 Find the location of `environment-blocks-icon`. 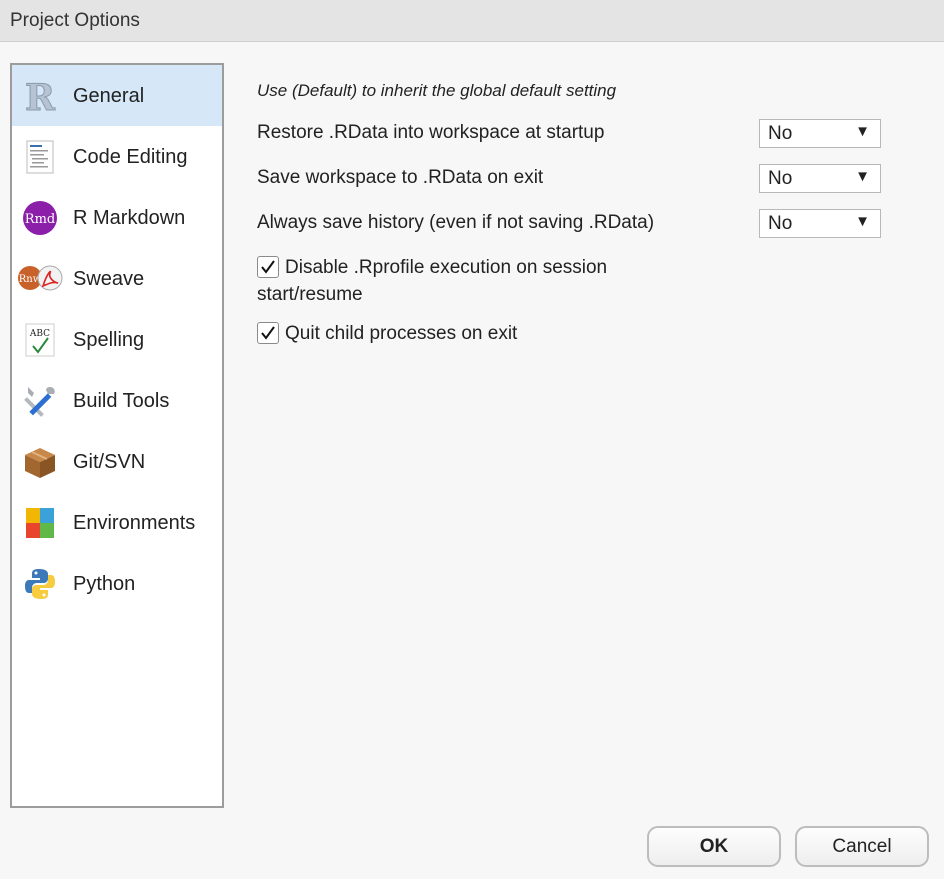

environment-blocks-icon is located at coordinates (40, 523).